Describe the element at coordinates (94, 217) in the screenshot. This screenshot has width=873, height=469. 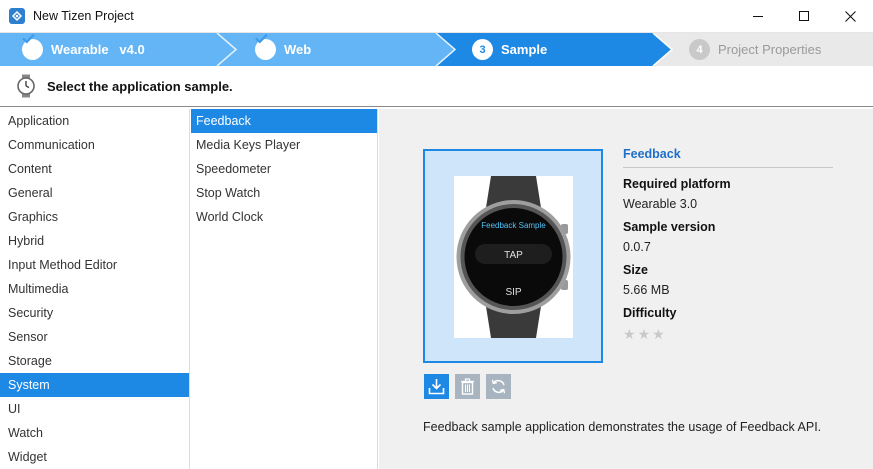
I see `category-item-graphics: Graphics` at that location.